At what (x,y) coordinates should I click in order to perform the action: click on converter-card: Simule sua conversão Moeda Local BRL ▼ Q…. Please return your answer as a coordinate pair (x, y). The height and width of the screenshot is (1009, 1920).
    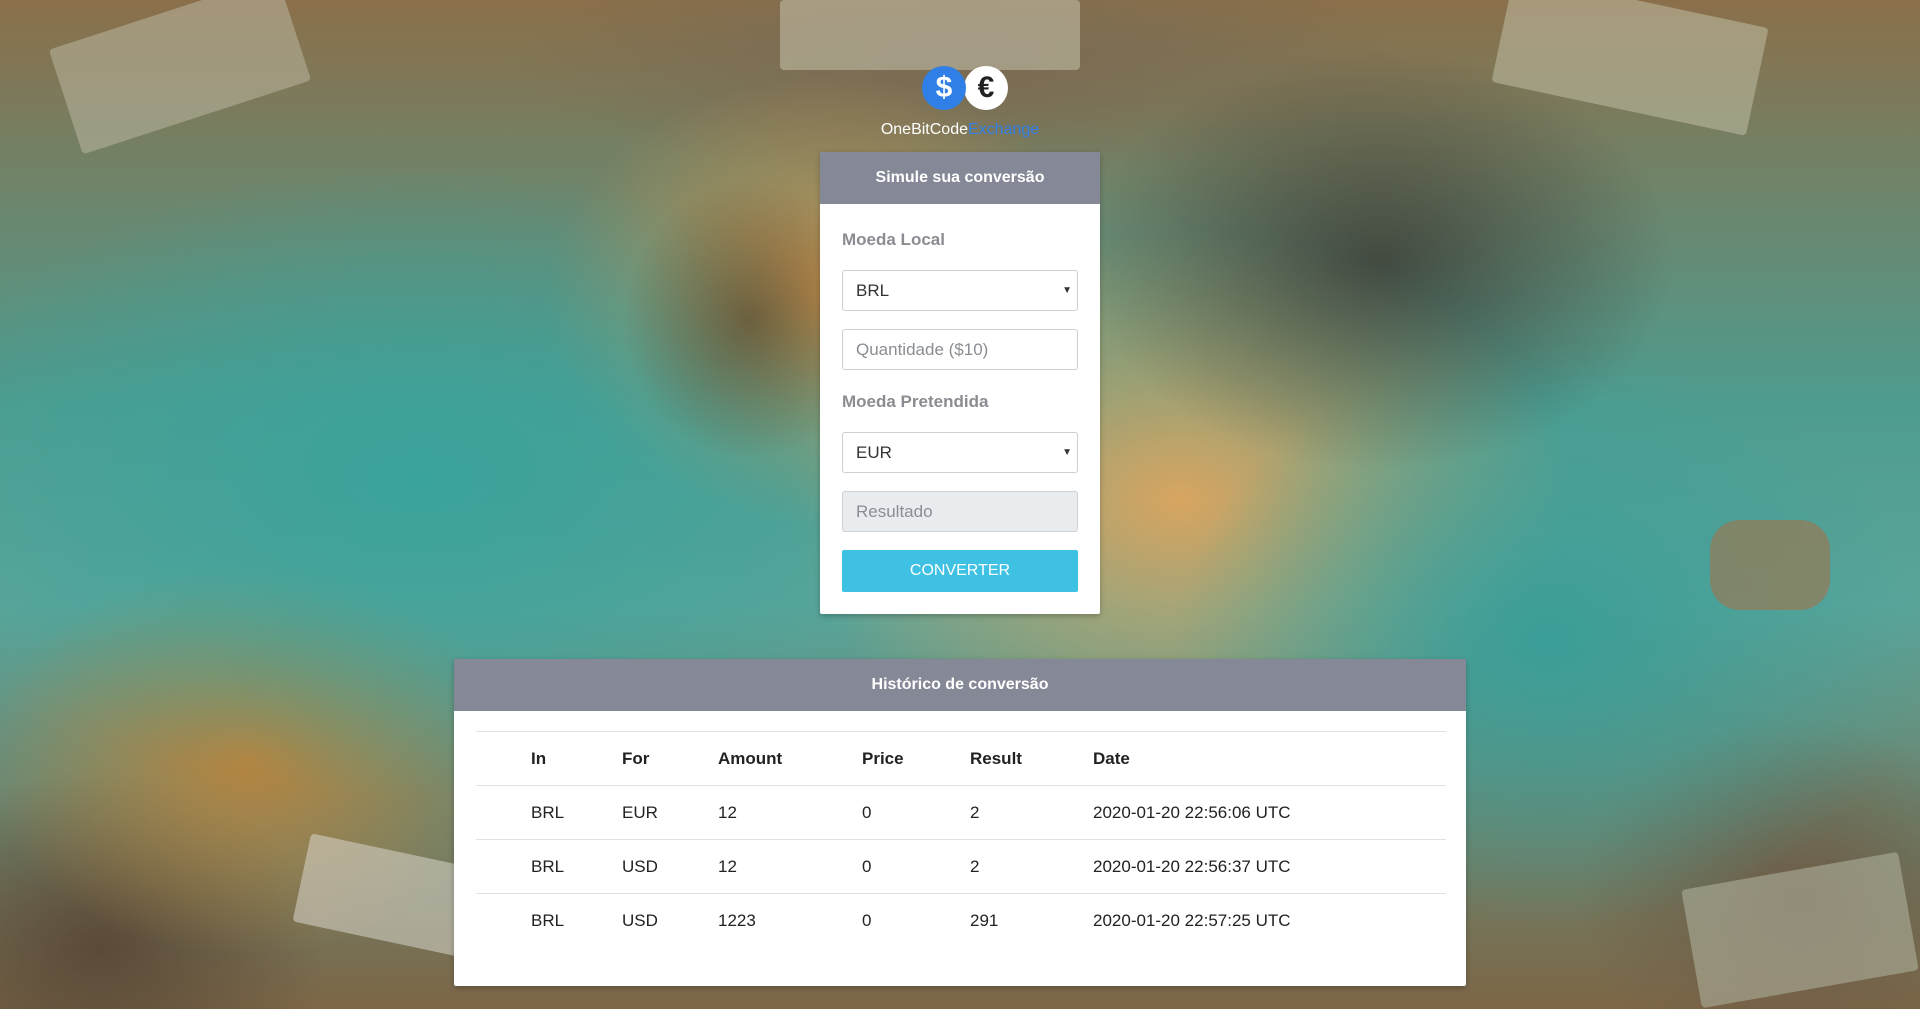
    Looking at the image, I should click on (960, 383).